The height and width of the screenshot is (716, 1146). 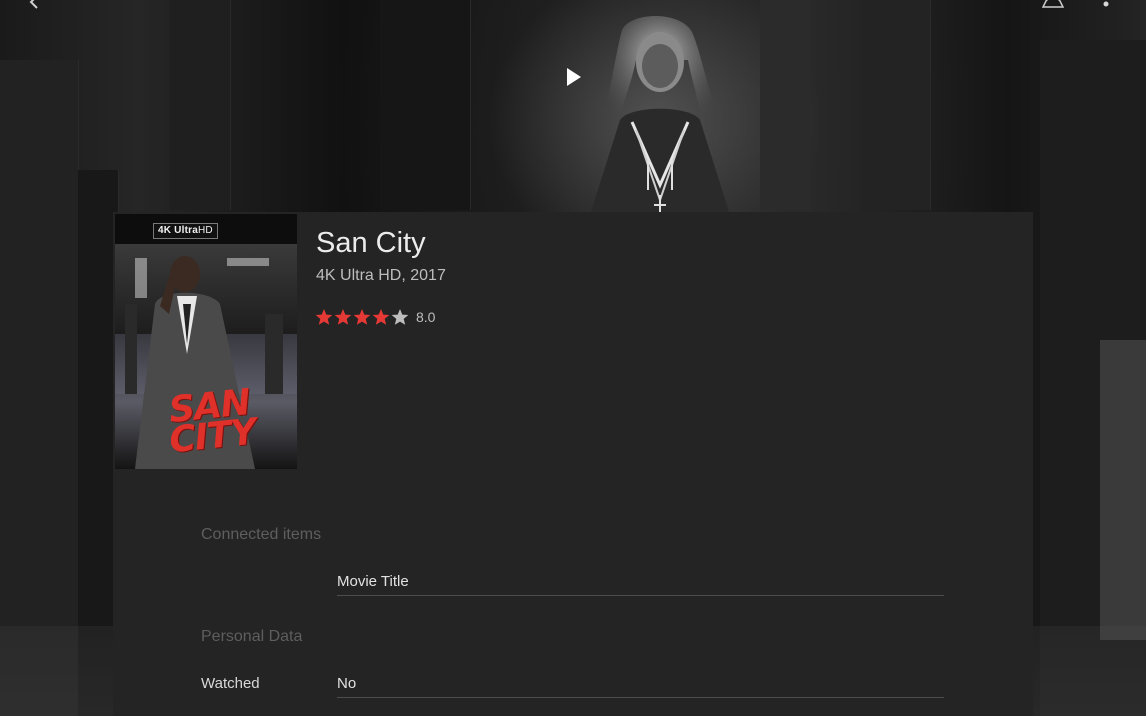 What do you see at coordinates (185, 231) in the screenshot?
I see `uhd-badge: 4K UltraHD` at bounding box center [185, 231].